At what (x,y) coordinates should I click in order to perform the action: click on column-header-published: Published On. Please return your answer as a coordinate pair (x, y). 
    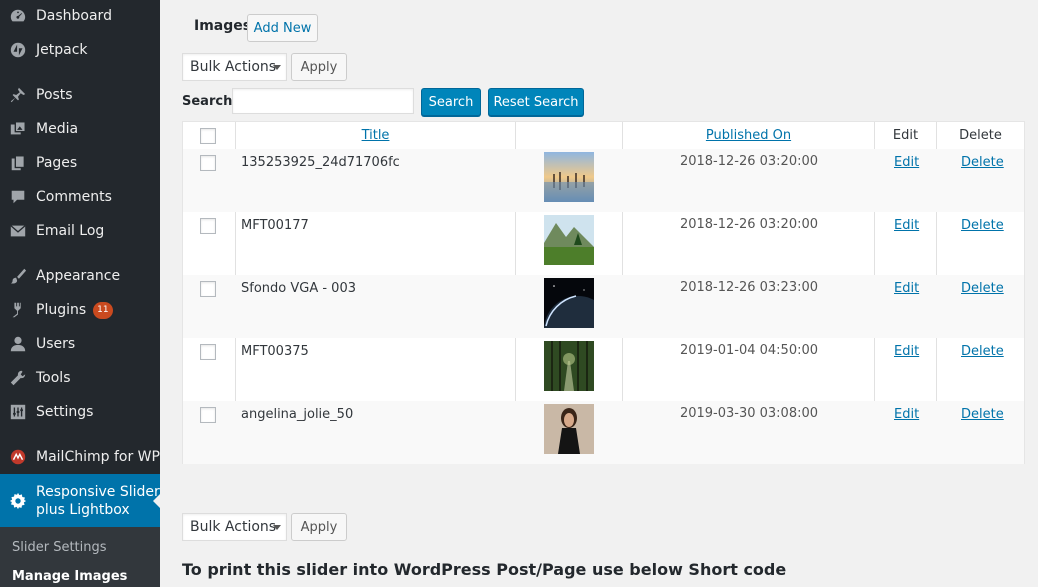
    Looking at the image, I should click on (748, 135).